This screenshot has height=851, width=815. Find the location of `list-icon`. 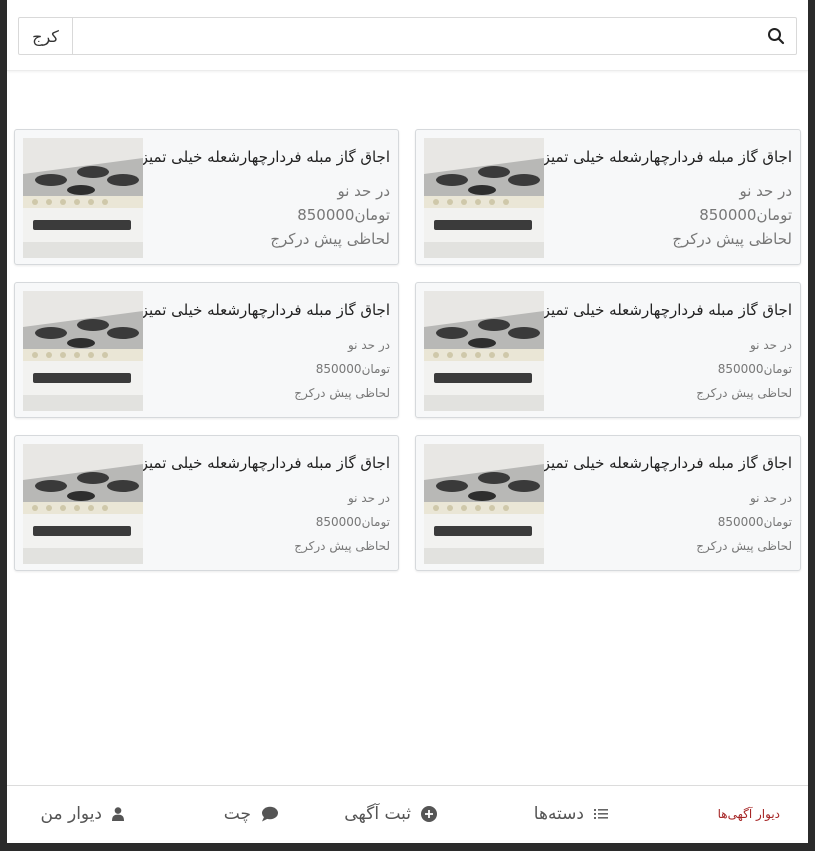

list-icon is located at coordinates (601, 814).